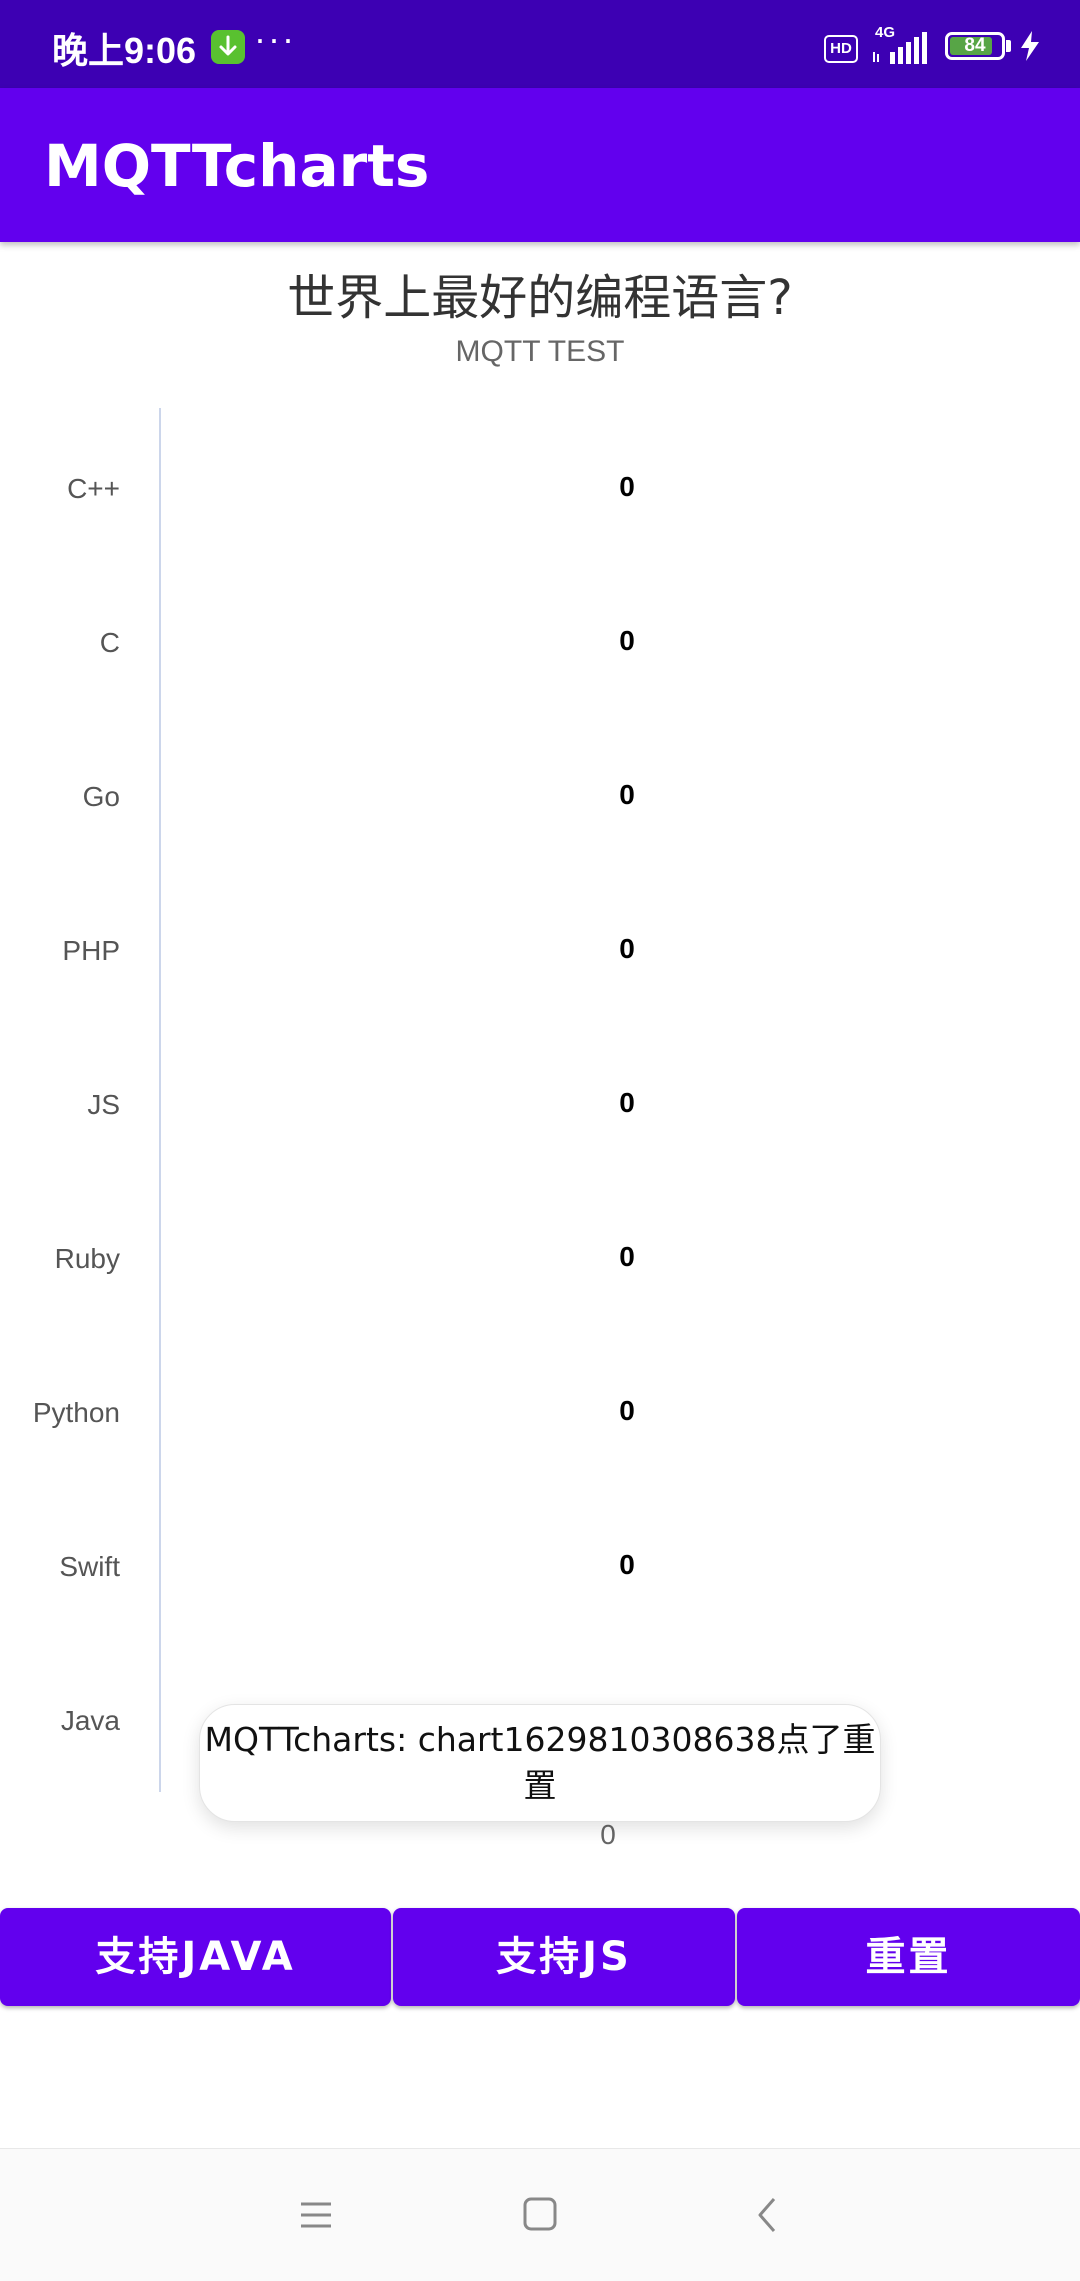  What do you see at coordinates (76, 1412) in the screenshot?
I see `category-label: Python` at bounding box center [76, 1412].